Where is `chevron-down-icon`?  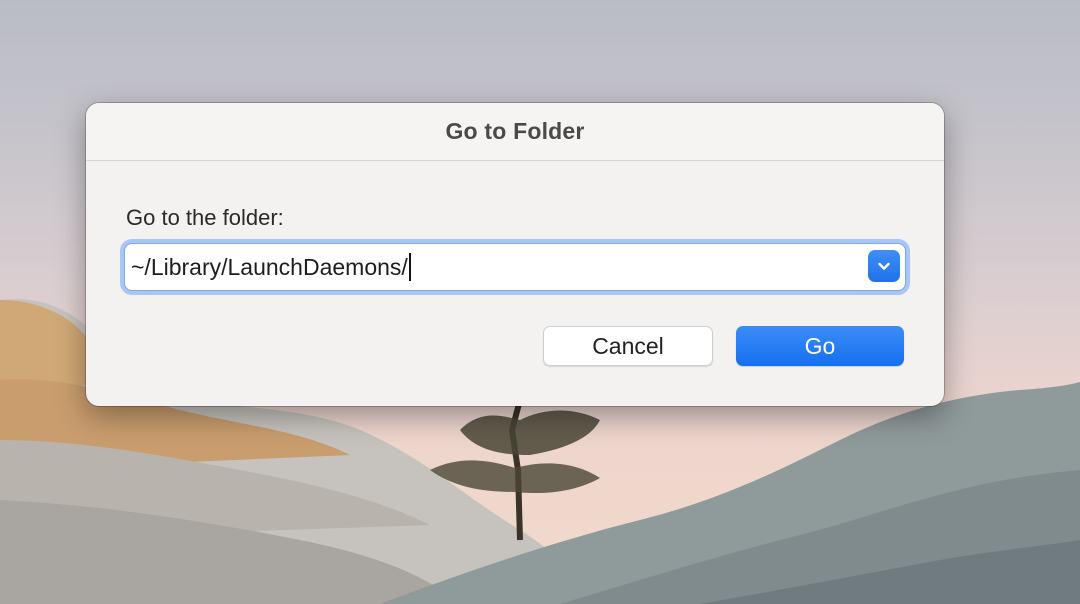 chevron-down-icon is located at coordinates (884, 266).